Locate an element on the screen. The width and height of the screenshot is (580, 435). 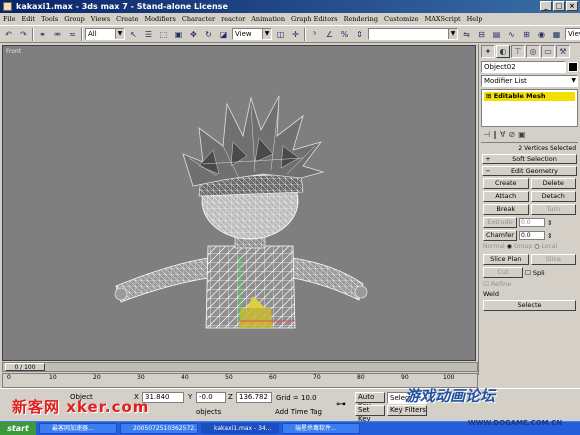
utilities-tab-icon: ⚒ is located at coordinates (563, 51).